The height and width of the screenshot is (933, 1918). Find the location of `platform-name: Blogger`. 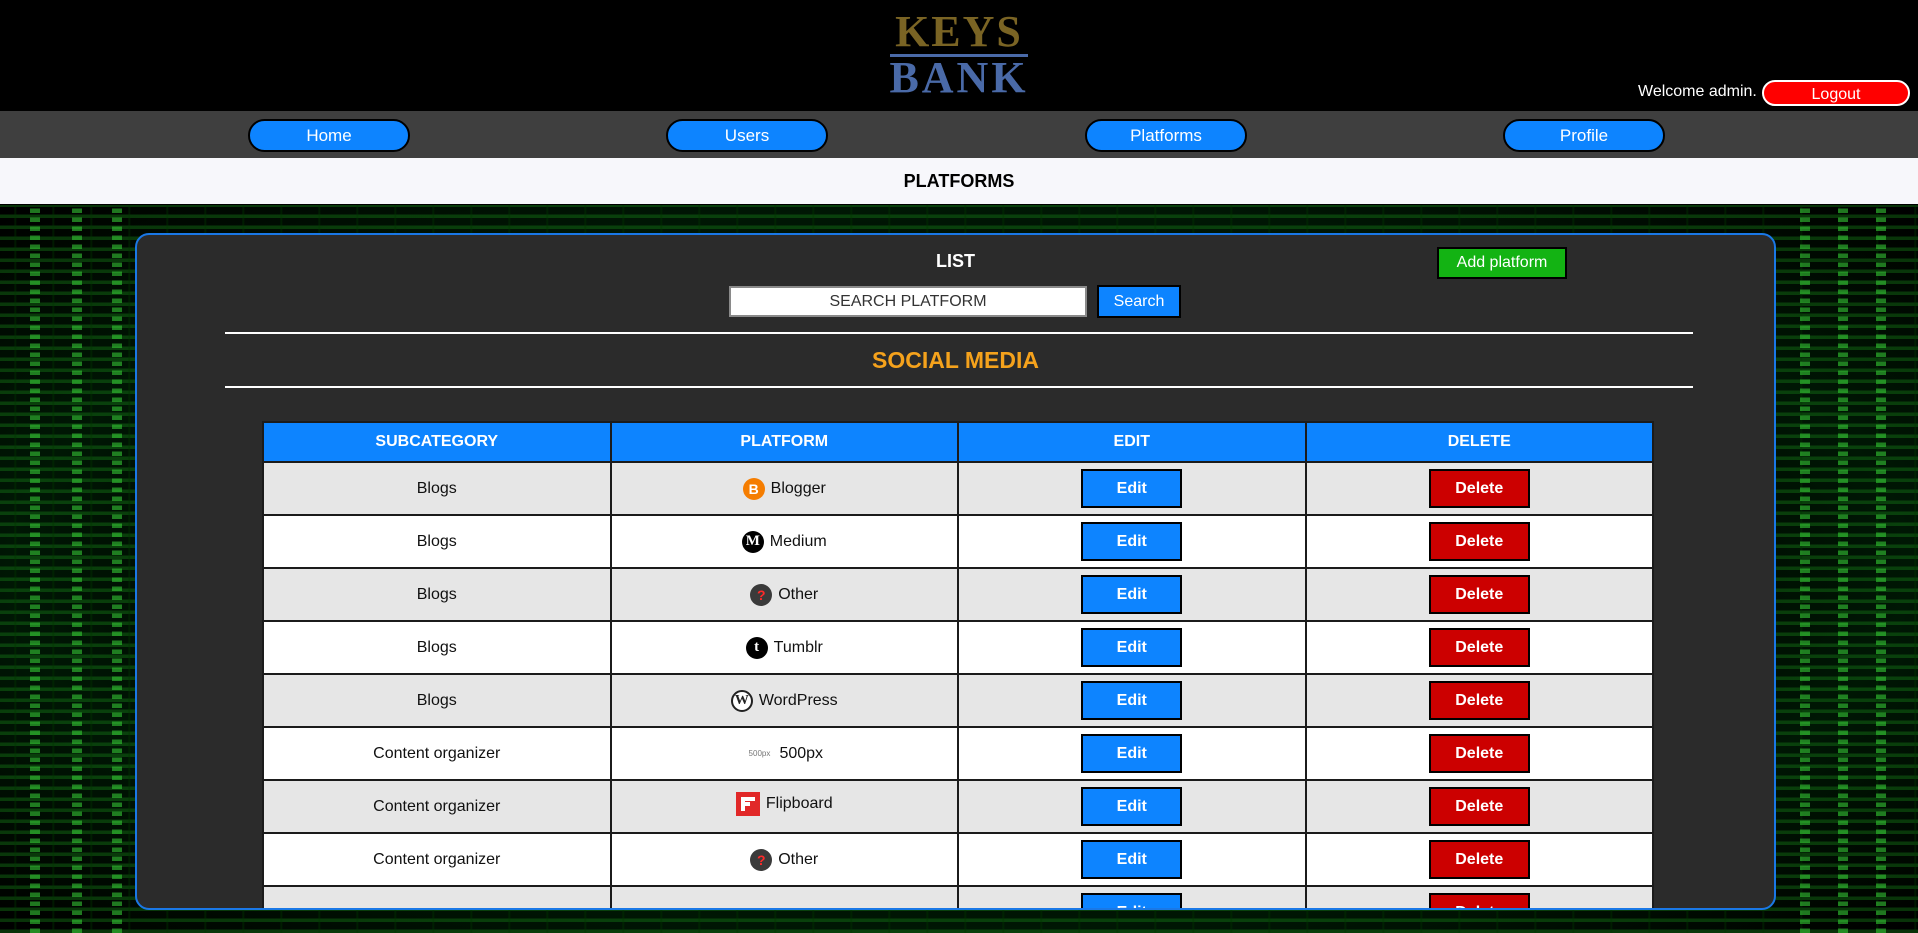

platform-name: Blogger is located at coordinates (798, 488).